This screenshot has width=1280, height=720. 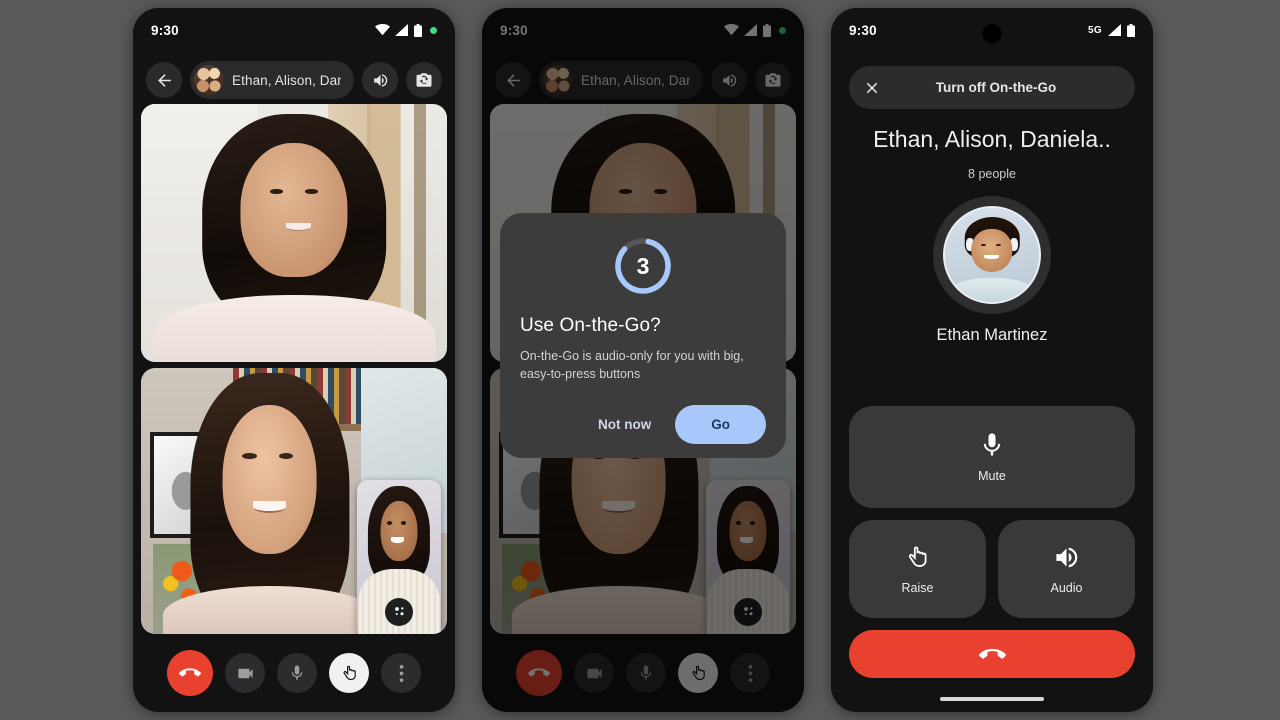 What do you see at coordinates (917, 569) in the screenshot?
I see `raise-hand-button: Raise` at bounding box center [917, 569].